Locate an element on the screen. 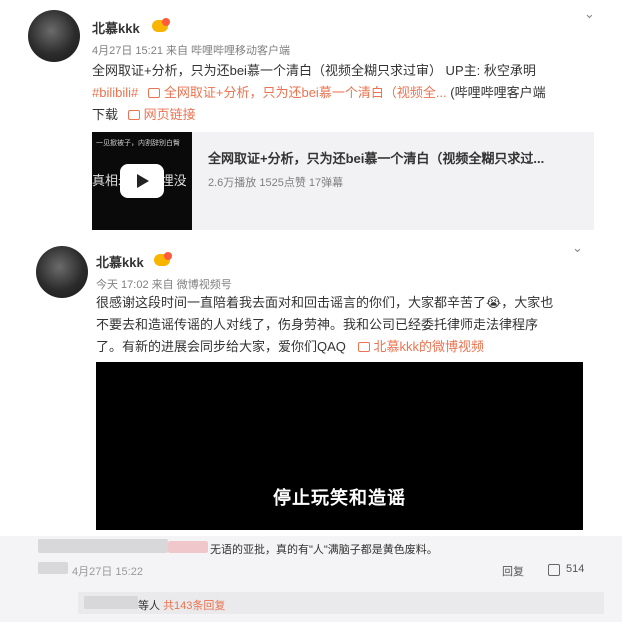 The height and width of the screenshot is (622, 622). post-text: 全网取证+分析，只为还bei慕一个清白（视频全糊只求过审） UP主: 秋空承明 is located at coordinates (314, 71).